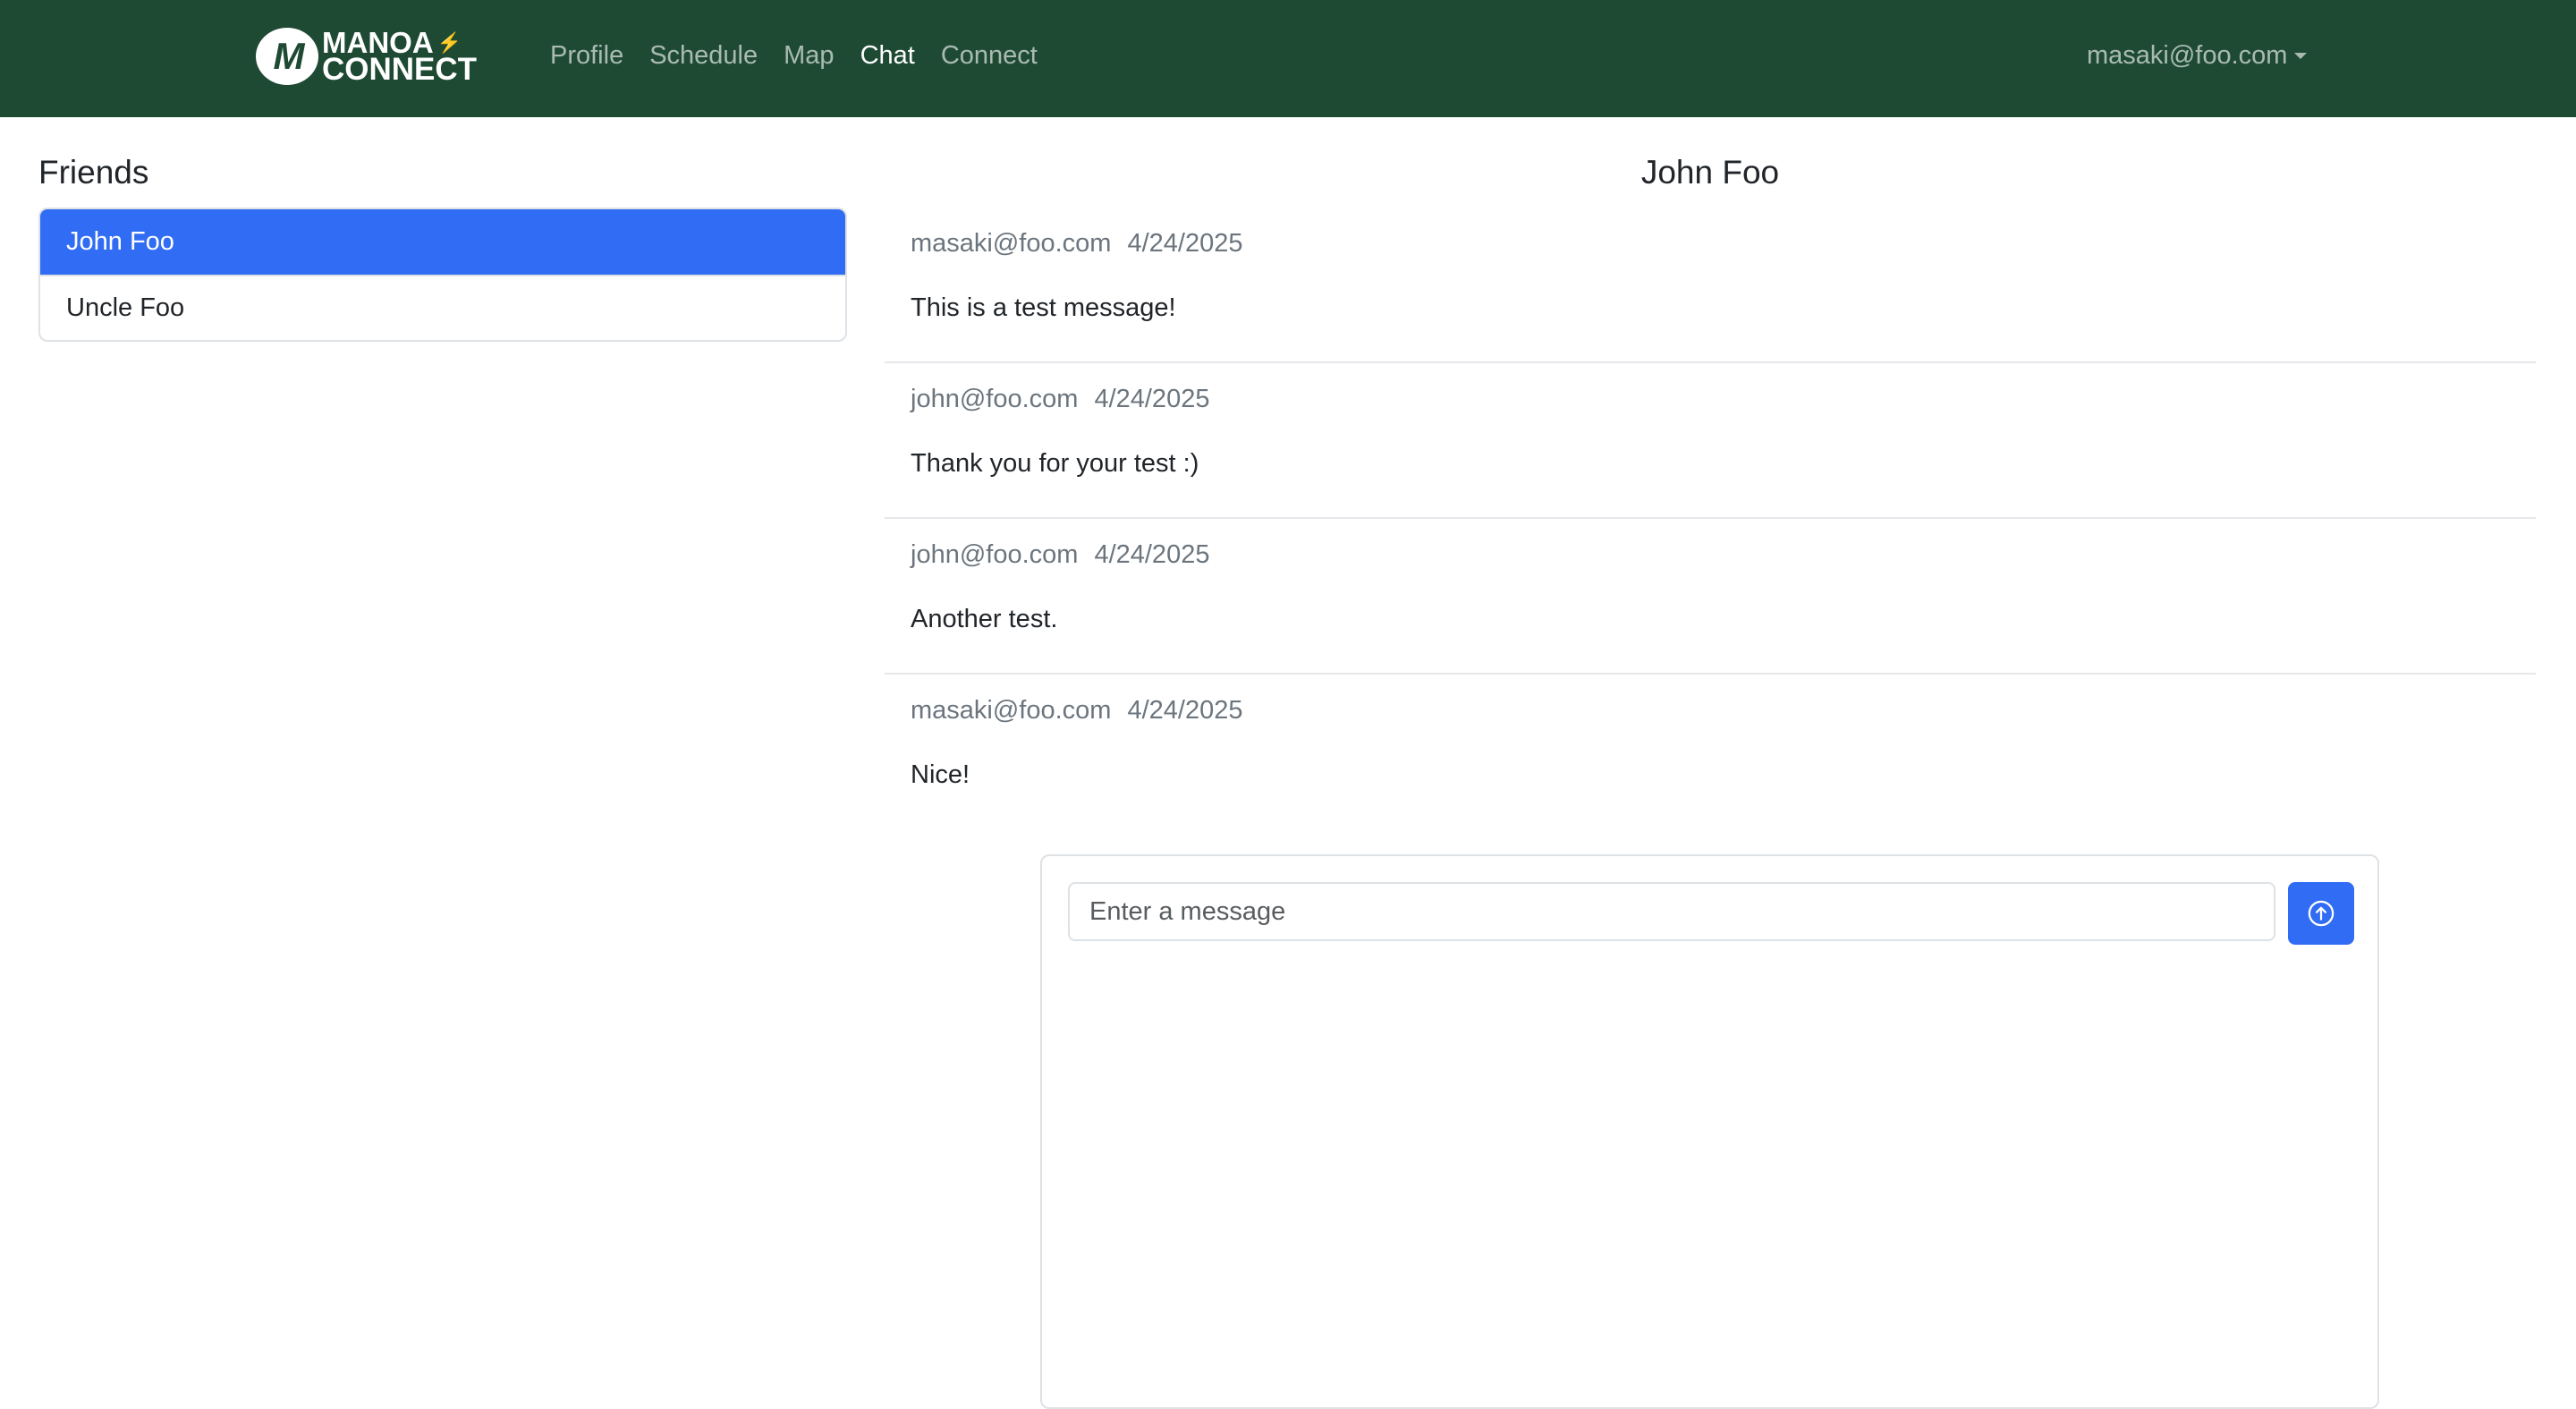 The width and height of the screenshot is (2576, 1409). What do you see at coordinates (1710, 172) in the screenshot?
I see `chat-title: John Foo` at bounding box center [1710, 172].